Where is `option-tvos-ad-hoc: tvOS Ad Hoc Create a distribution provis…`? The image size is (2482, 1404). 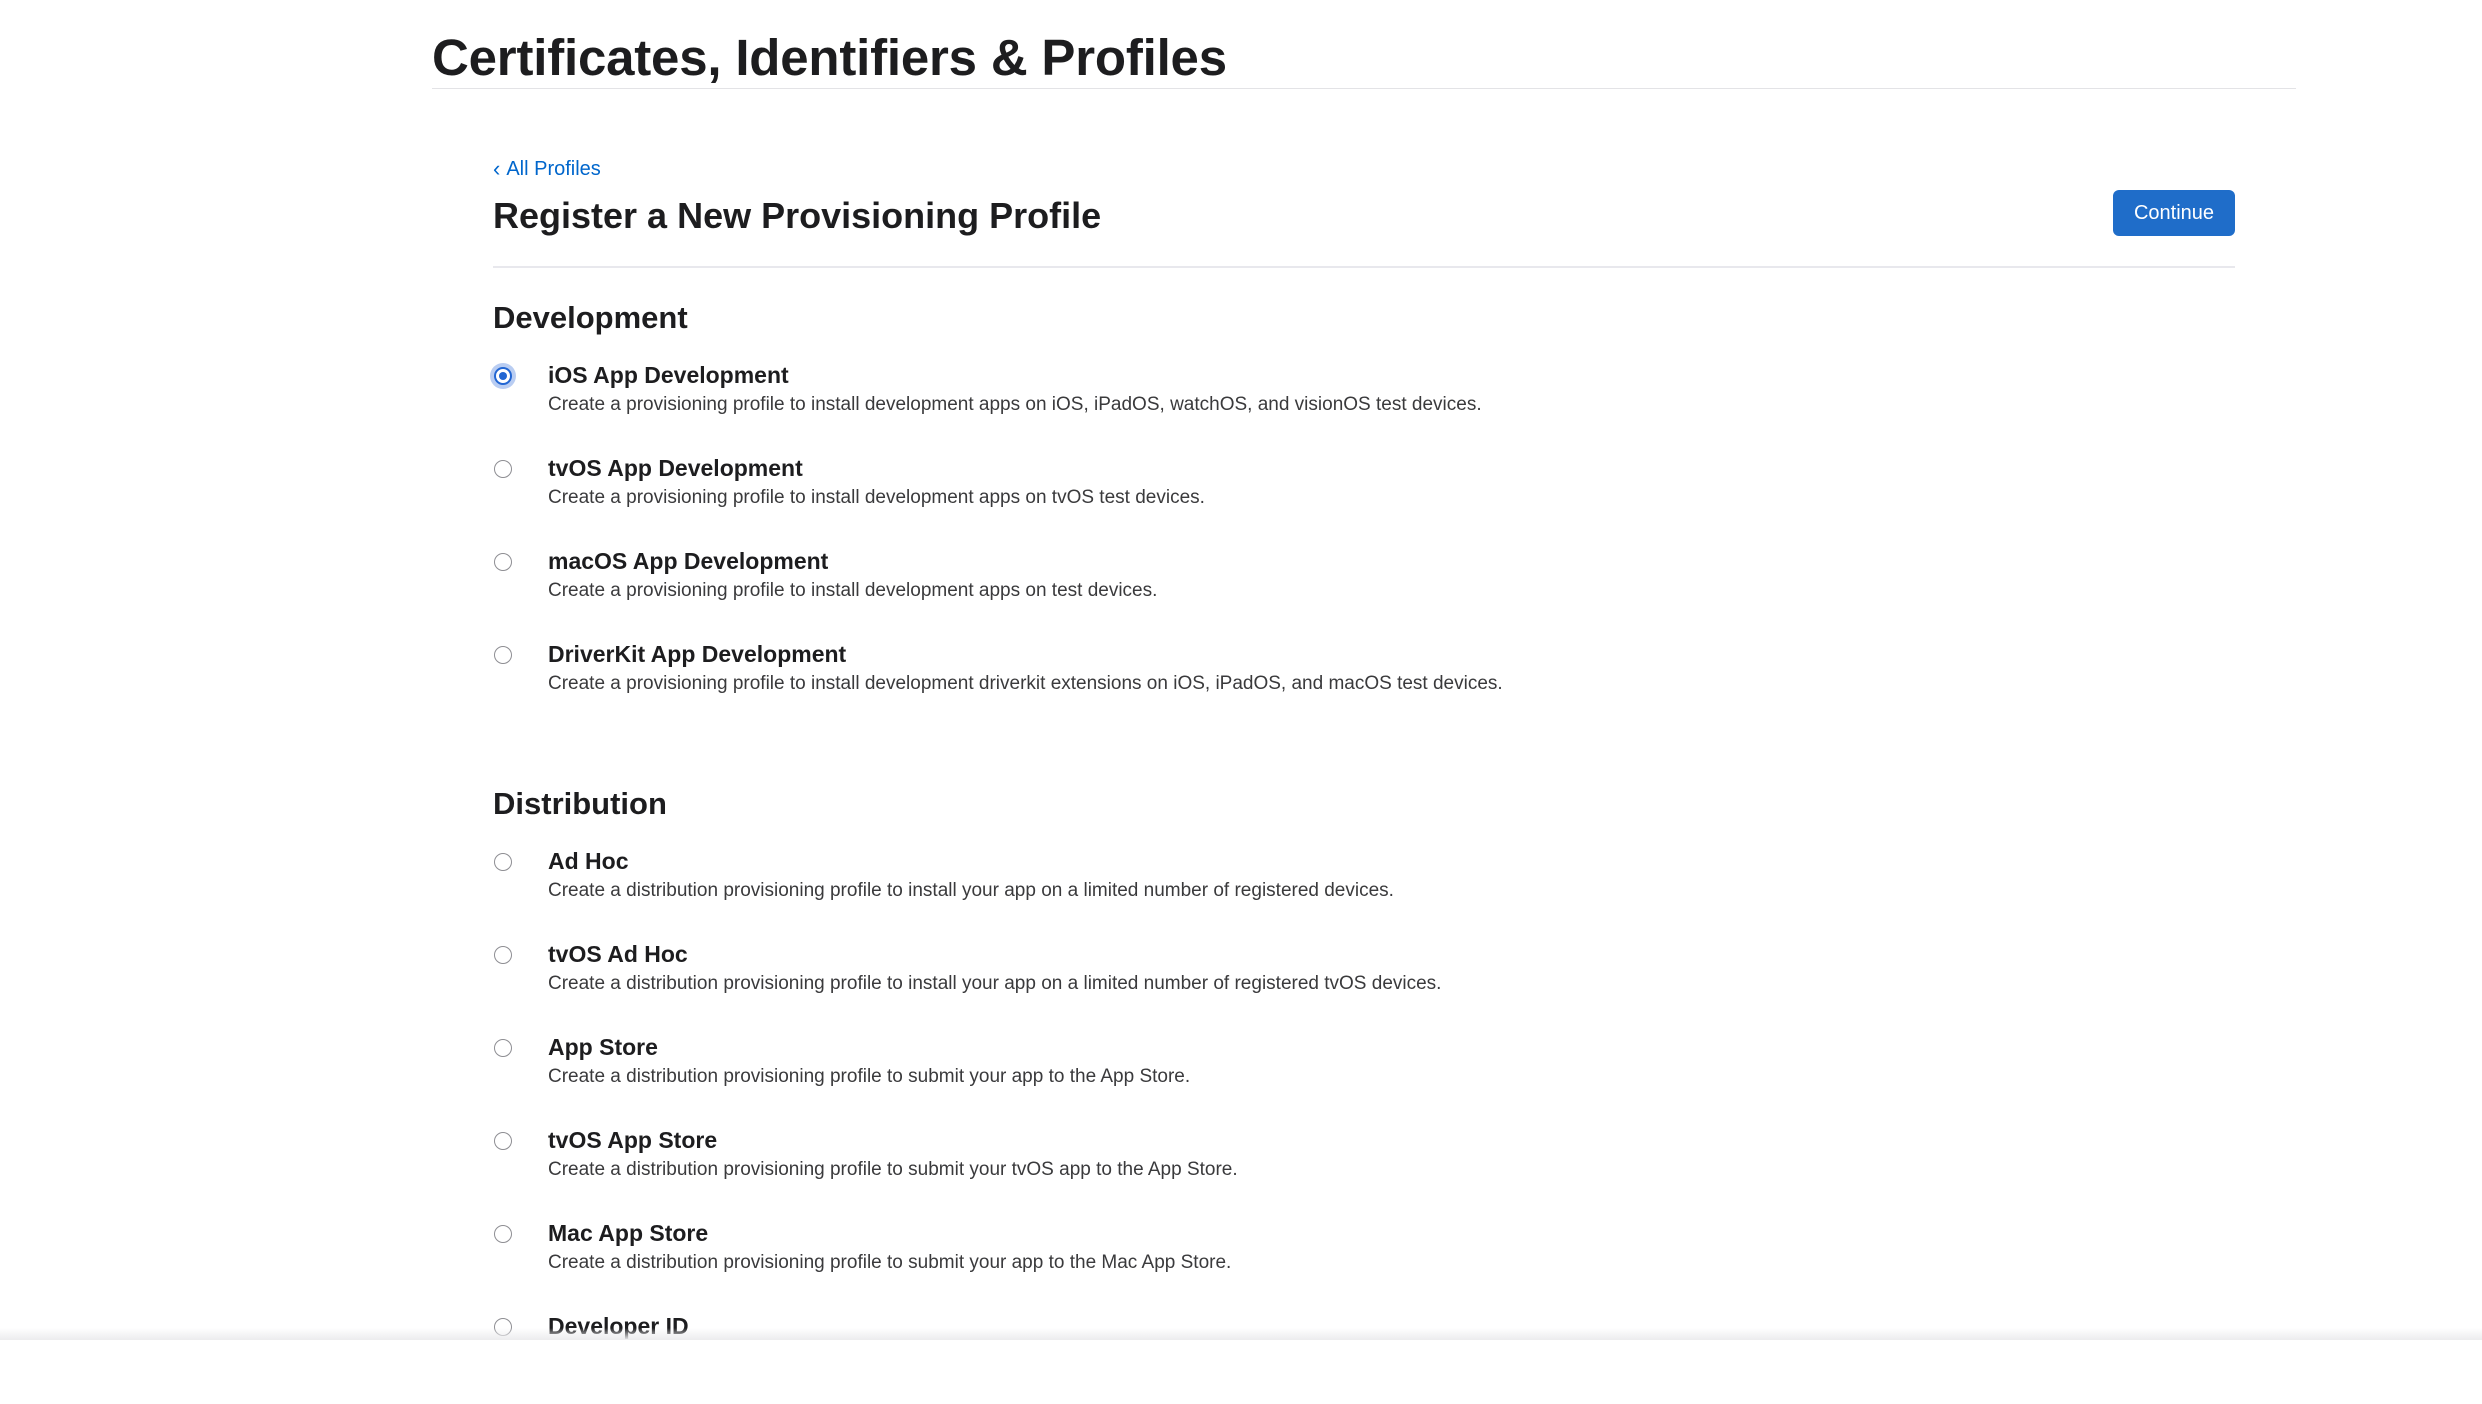 option-tvos-ad-hoc: tvOS Ad Hoc Create a distribution provis… is located at coordinates (1364, 985).